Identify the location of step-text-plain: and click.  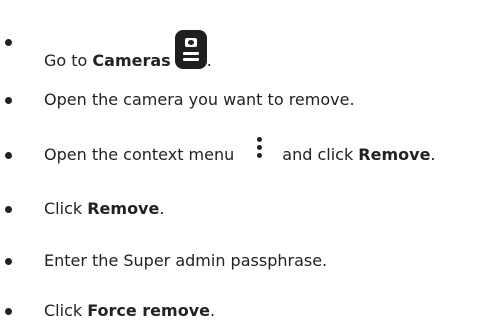
(320, 154).